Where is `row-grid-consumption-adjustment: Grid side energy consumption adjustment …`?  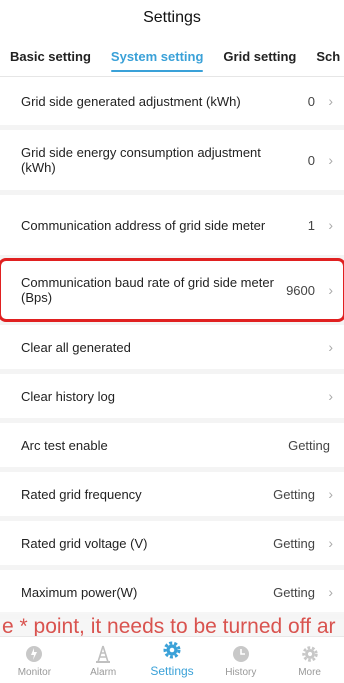
row-grid-consumption-adjustment: Grid side energy consumption adjustment … is located at coordinates (172, 160).